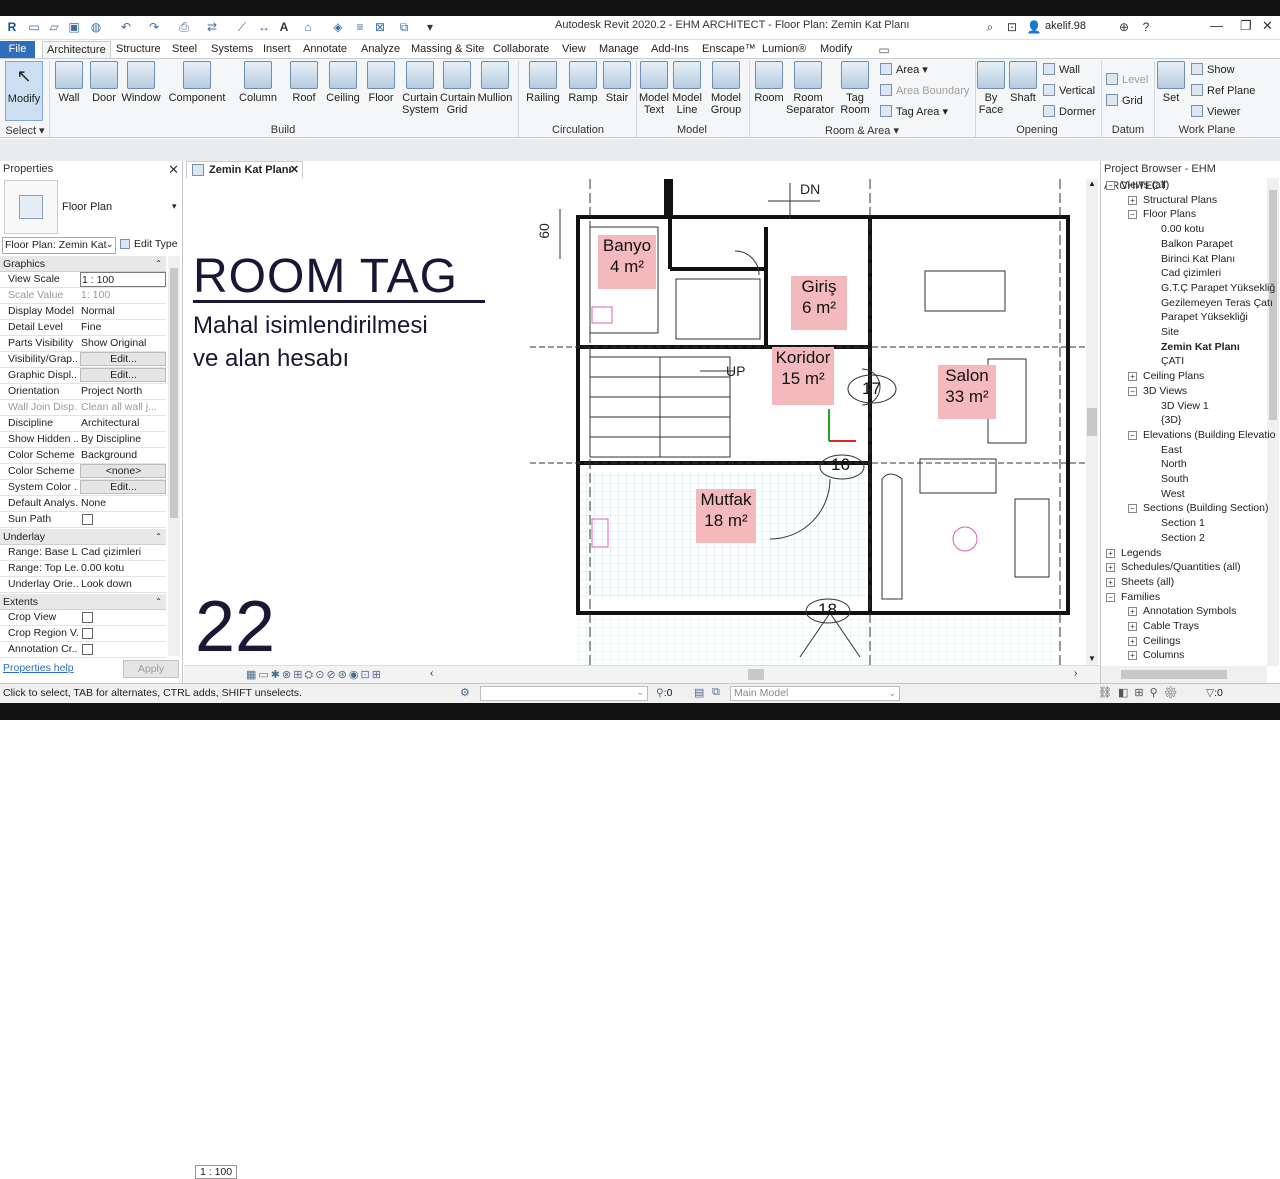 This screenshot has width=1280, height=1179. What do you see at coordinates (756, 674) in the screenshot?
I see `horizontal-scrollbar-thumb` at bounding box center [756, 674].